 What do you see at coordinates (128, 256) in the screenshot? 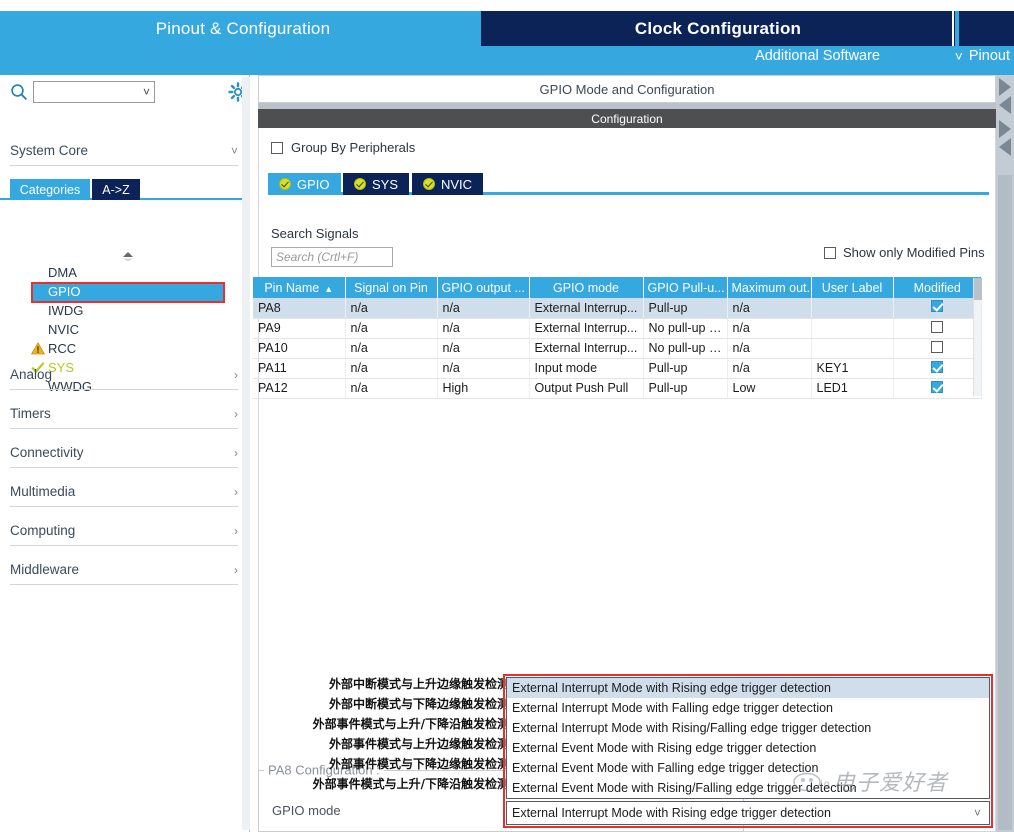
I see `scroll-up-icon` at bounding box center [128, 256].